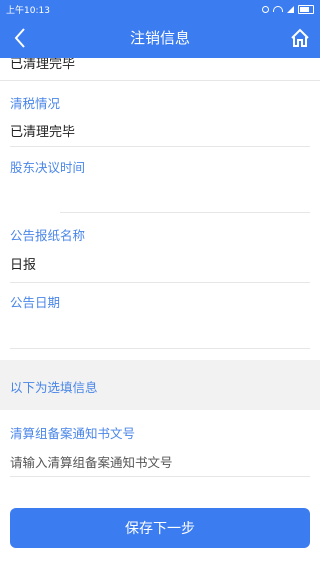 Image resolution: width=320 pixels, height=568 pixels. Describe the element at coordinates (43, 132) in the screenshot. I see `tax-status-value: 已清理完毕` at that location.